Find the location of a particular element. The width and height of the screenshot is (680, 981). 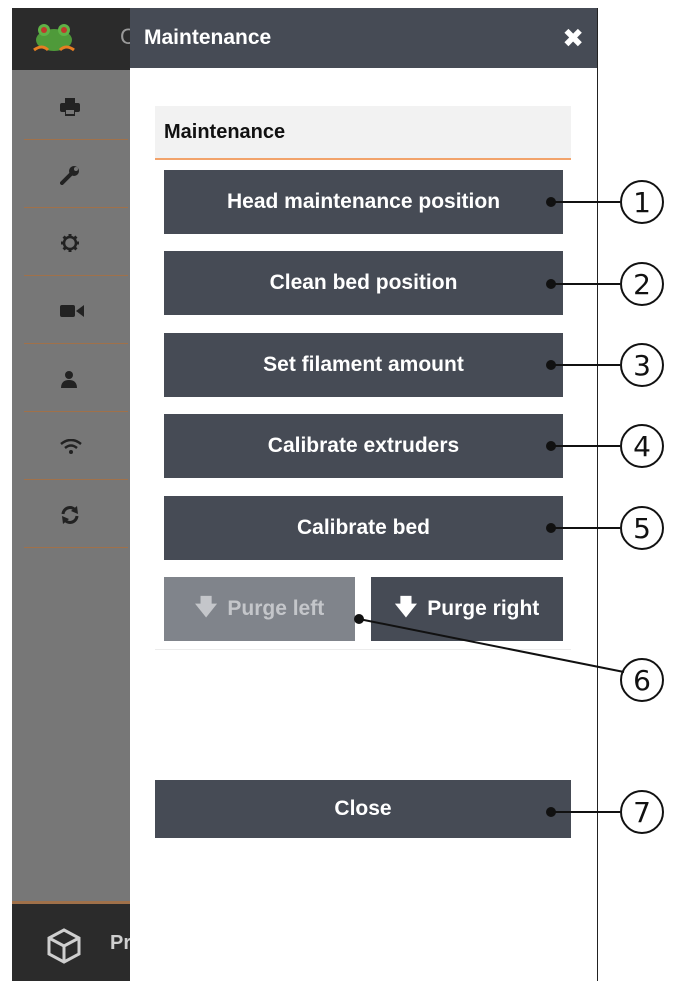

bottom-bar-partial-text: Pr is located at coordinates (121, 943).